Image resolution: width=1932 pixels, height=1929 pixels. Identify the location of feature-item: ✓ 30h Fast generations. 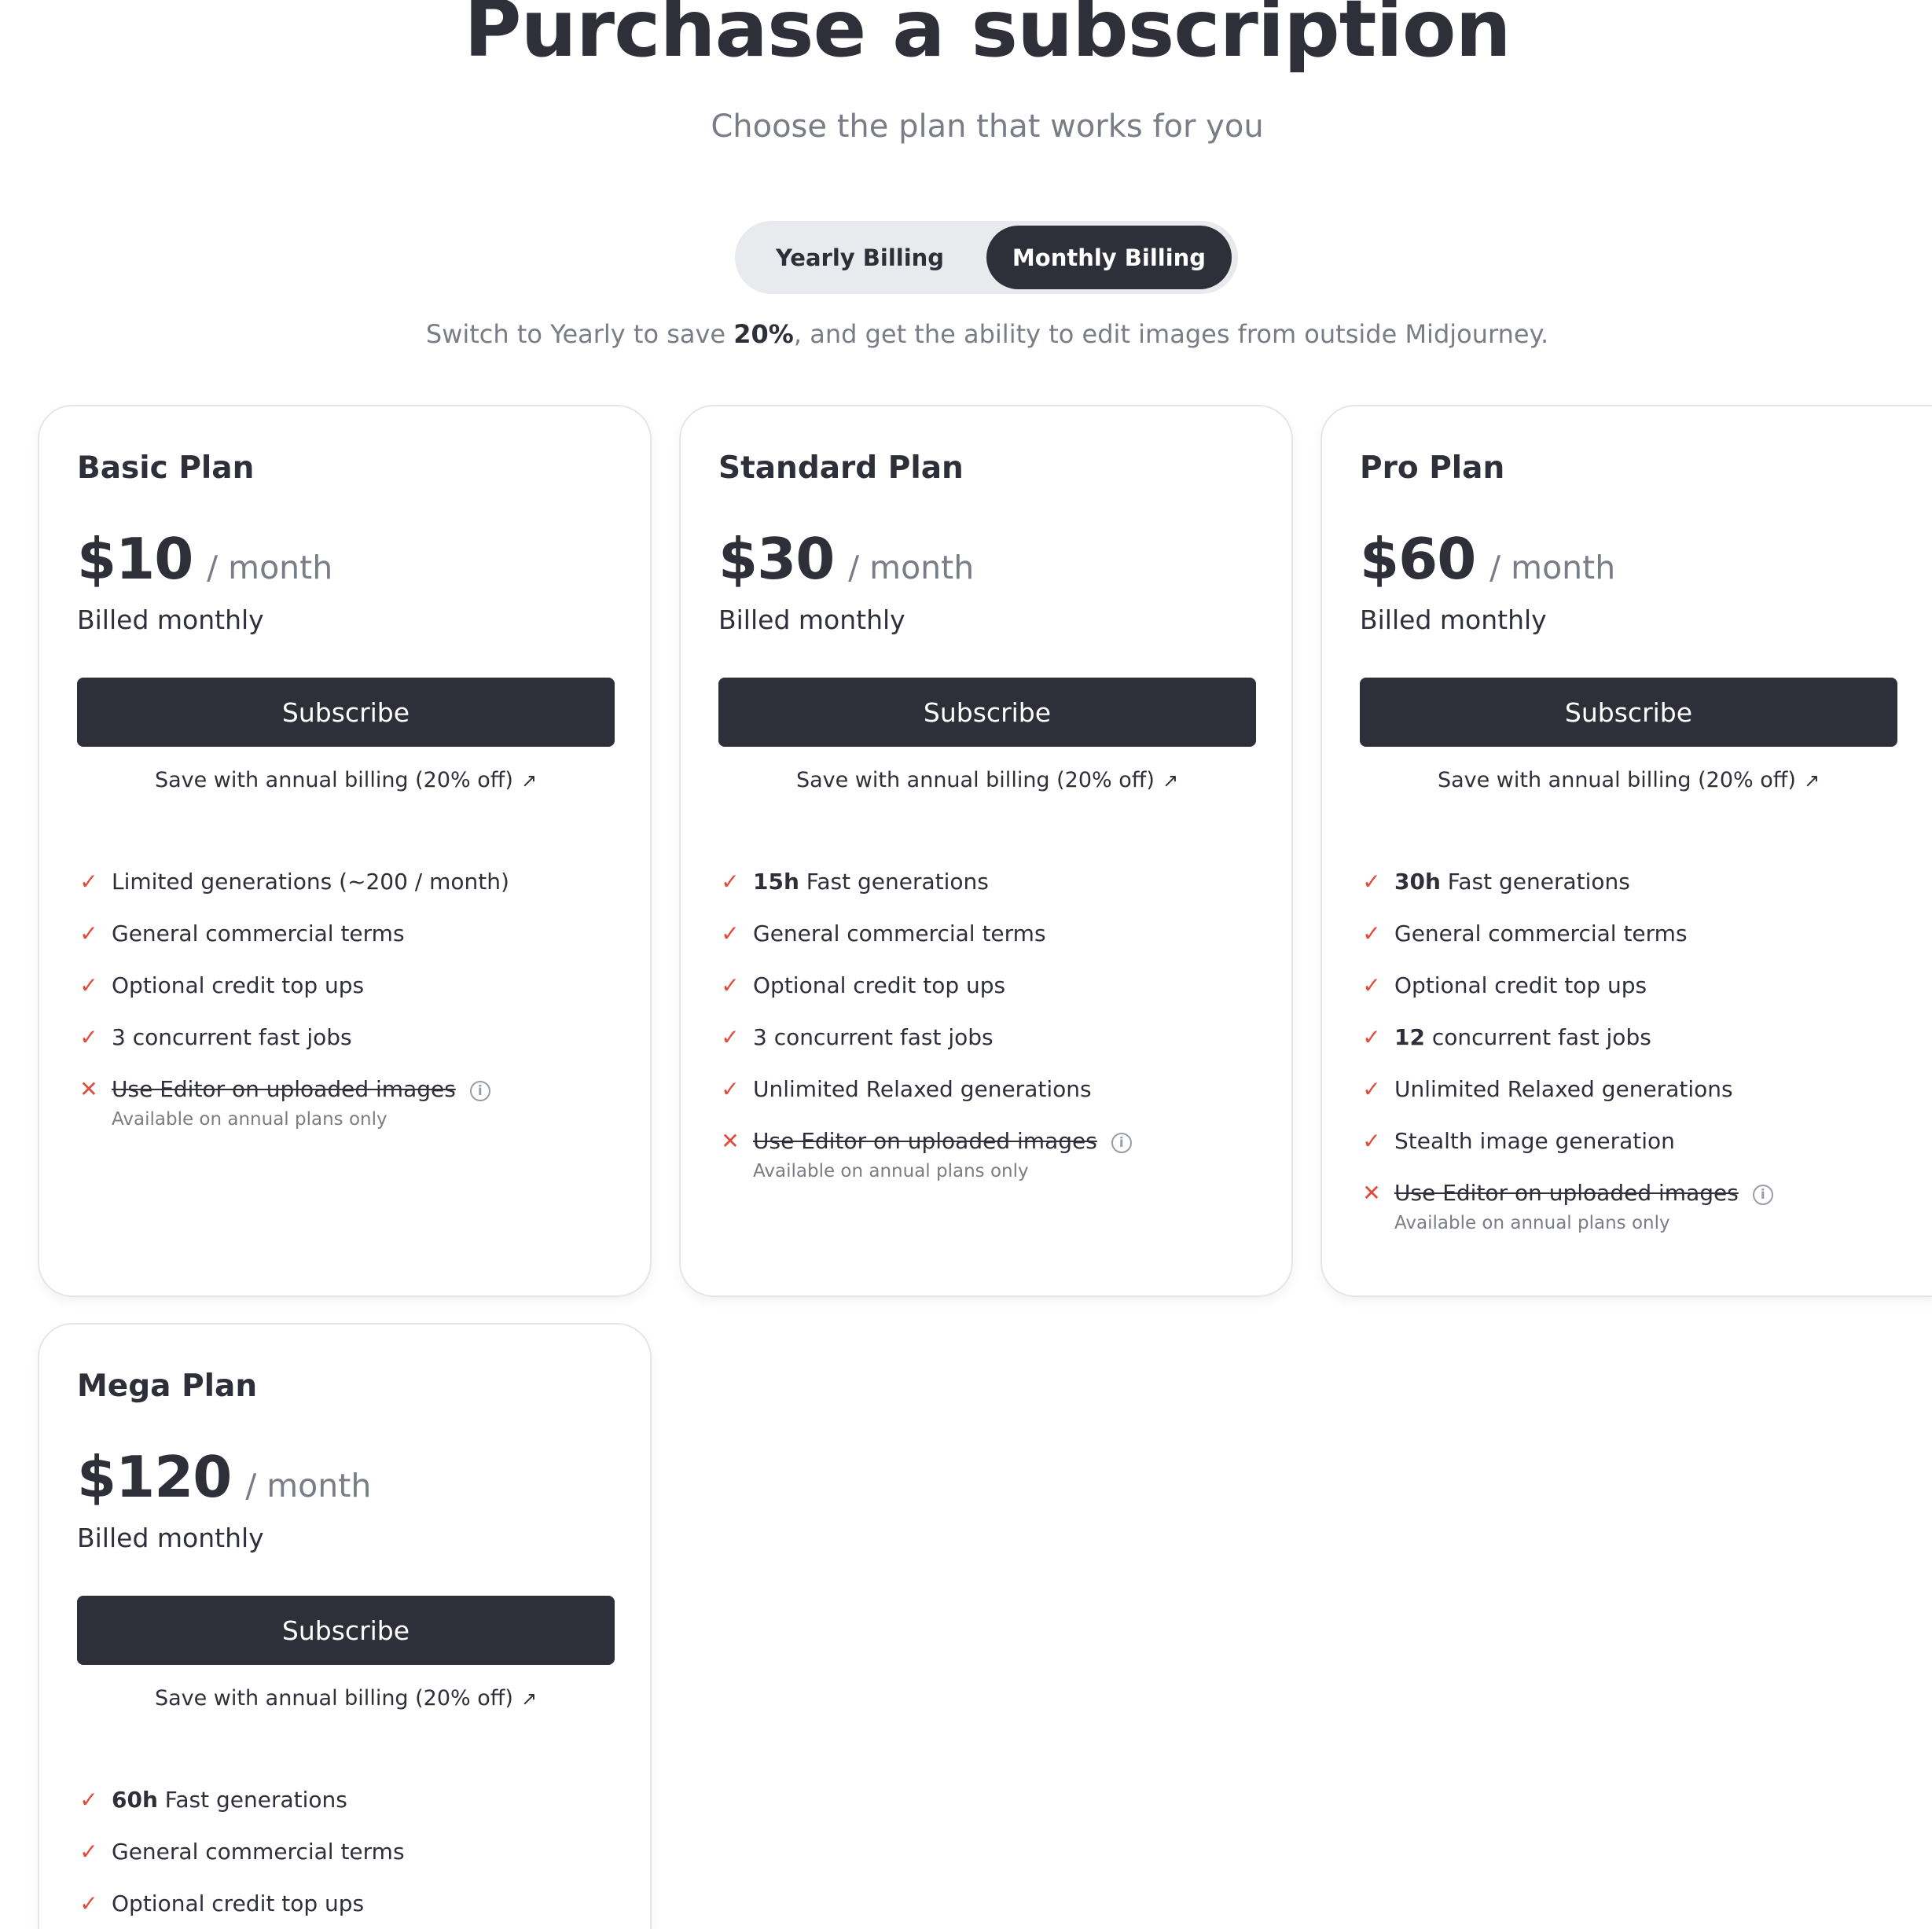
(1566, 892).